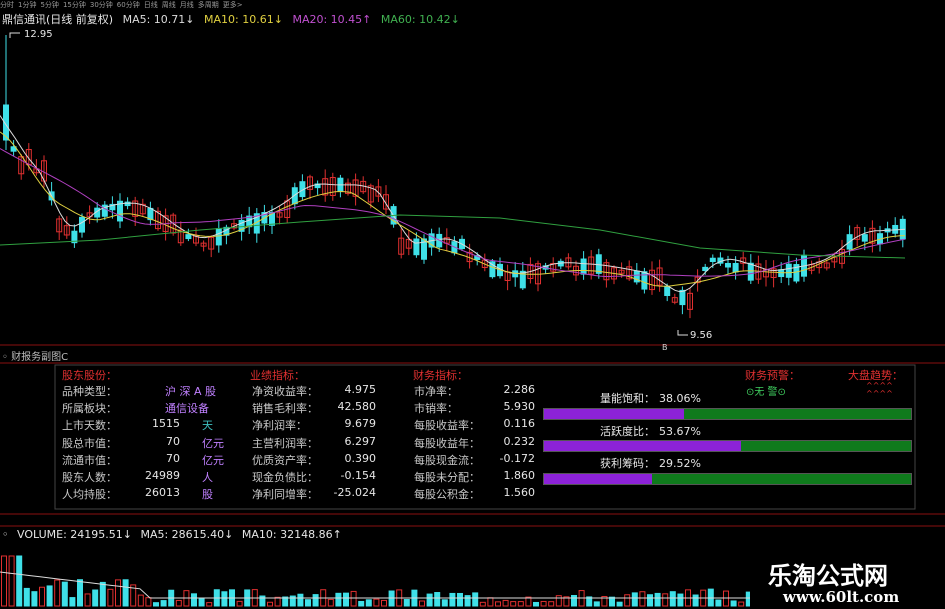  I want to click on col2-label: 净资收益率：, so click(285, 391).